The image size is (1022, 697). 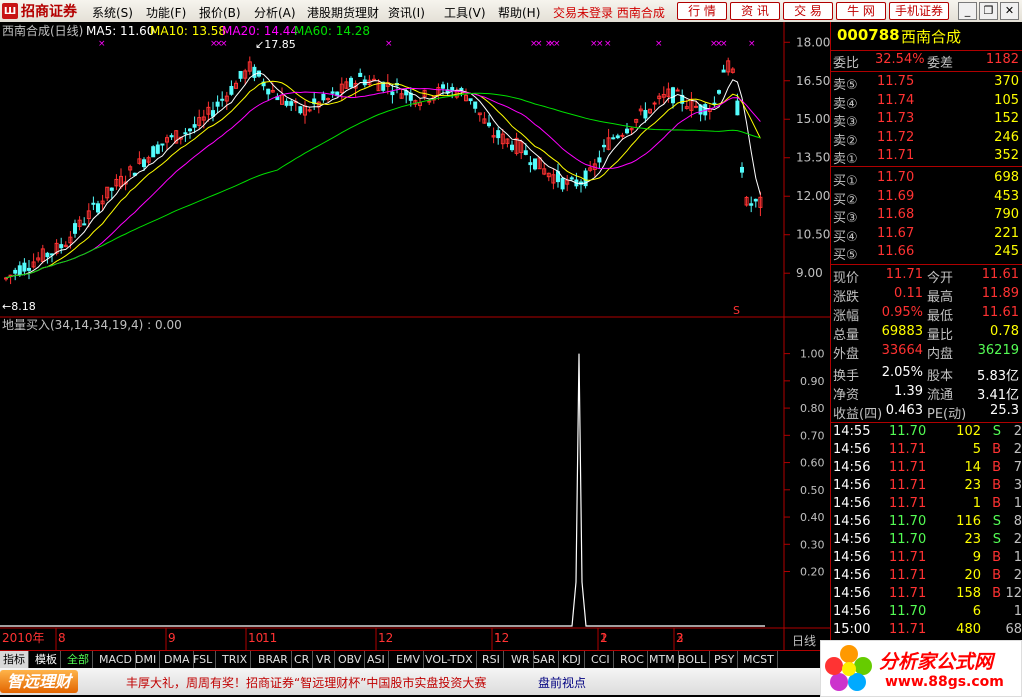 What do you see at coordinates (203, 659) in the screenshot?
I see `tab-fsl: FSL` at bounding box center [203, 659].